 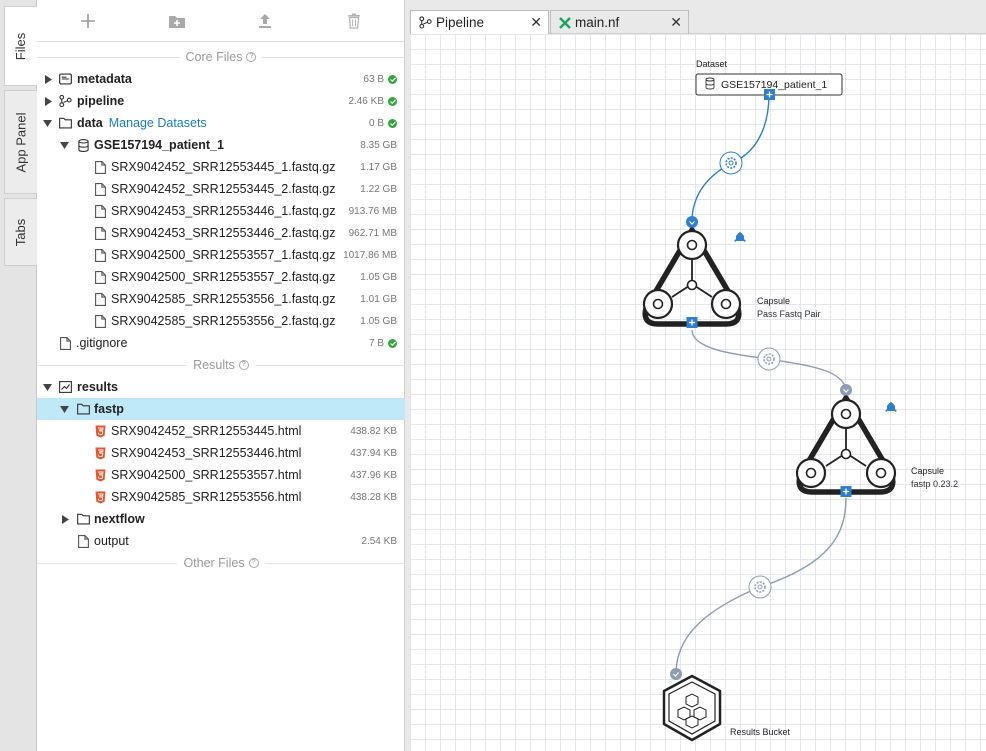 I want to click on capsule2-output-port, so click(x=846, y=491).